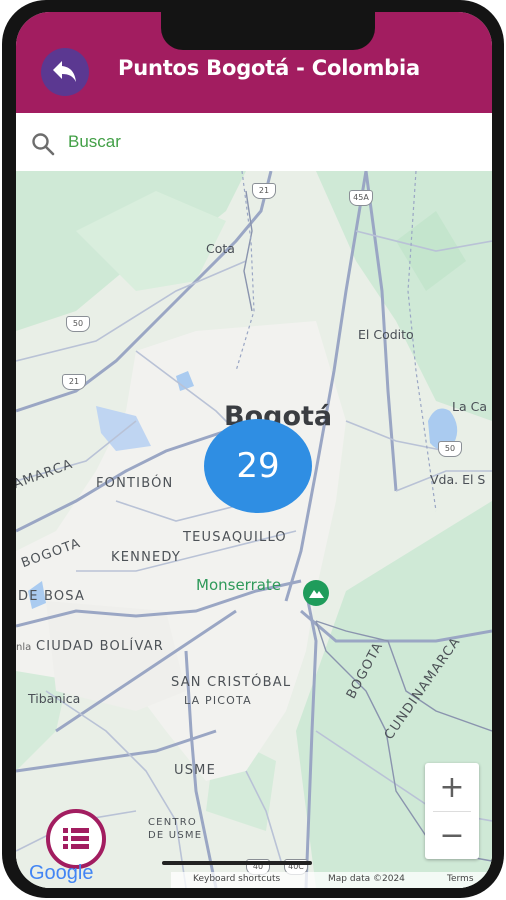  Describe the element at coordinates (469, 406) in the screenshot. I see `map-label-la-ca: La Ca` at that location.